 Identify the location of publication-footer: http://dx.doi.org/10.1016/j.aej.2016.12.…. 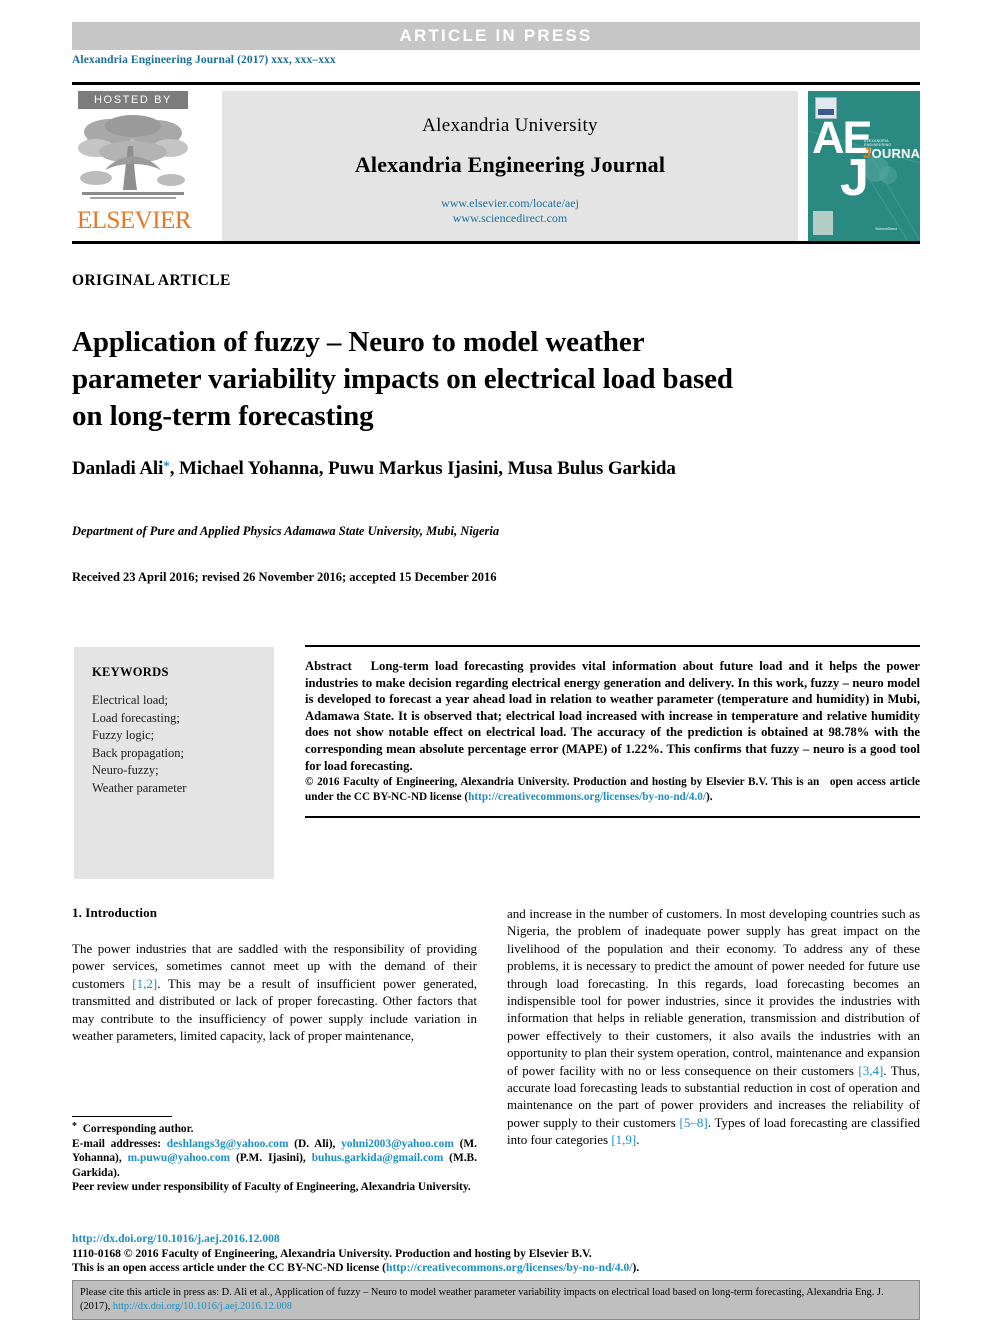
(496, 1254).